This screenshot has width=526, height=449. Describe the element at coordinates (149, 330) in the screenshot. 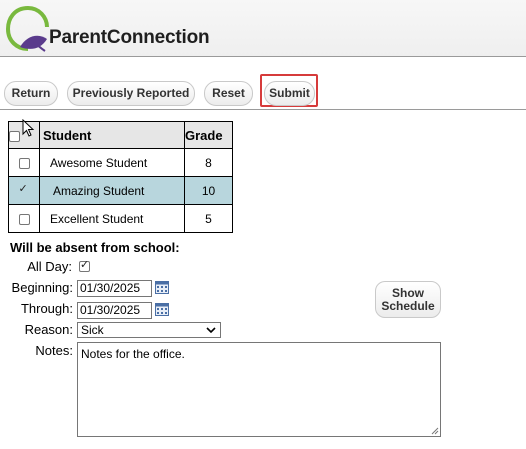

I see `reason-select: Sick` at that location.